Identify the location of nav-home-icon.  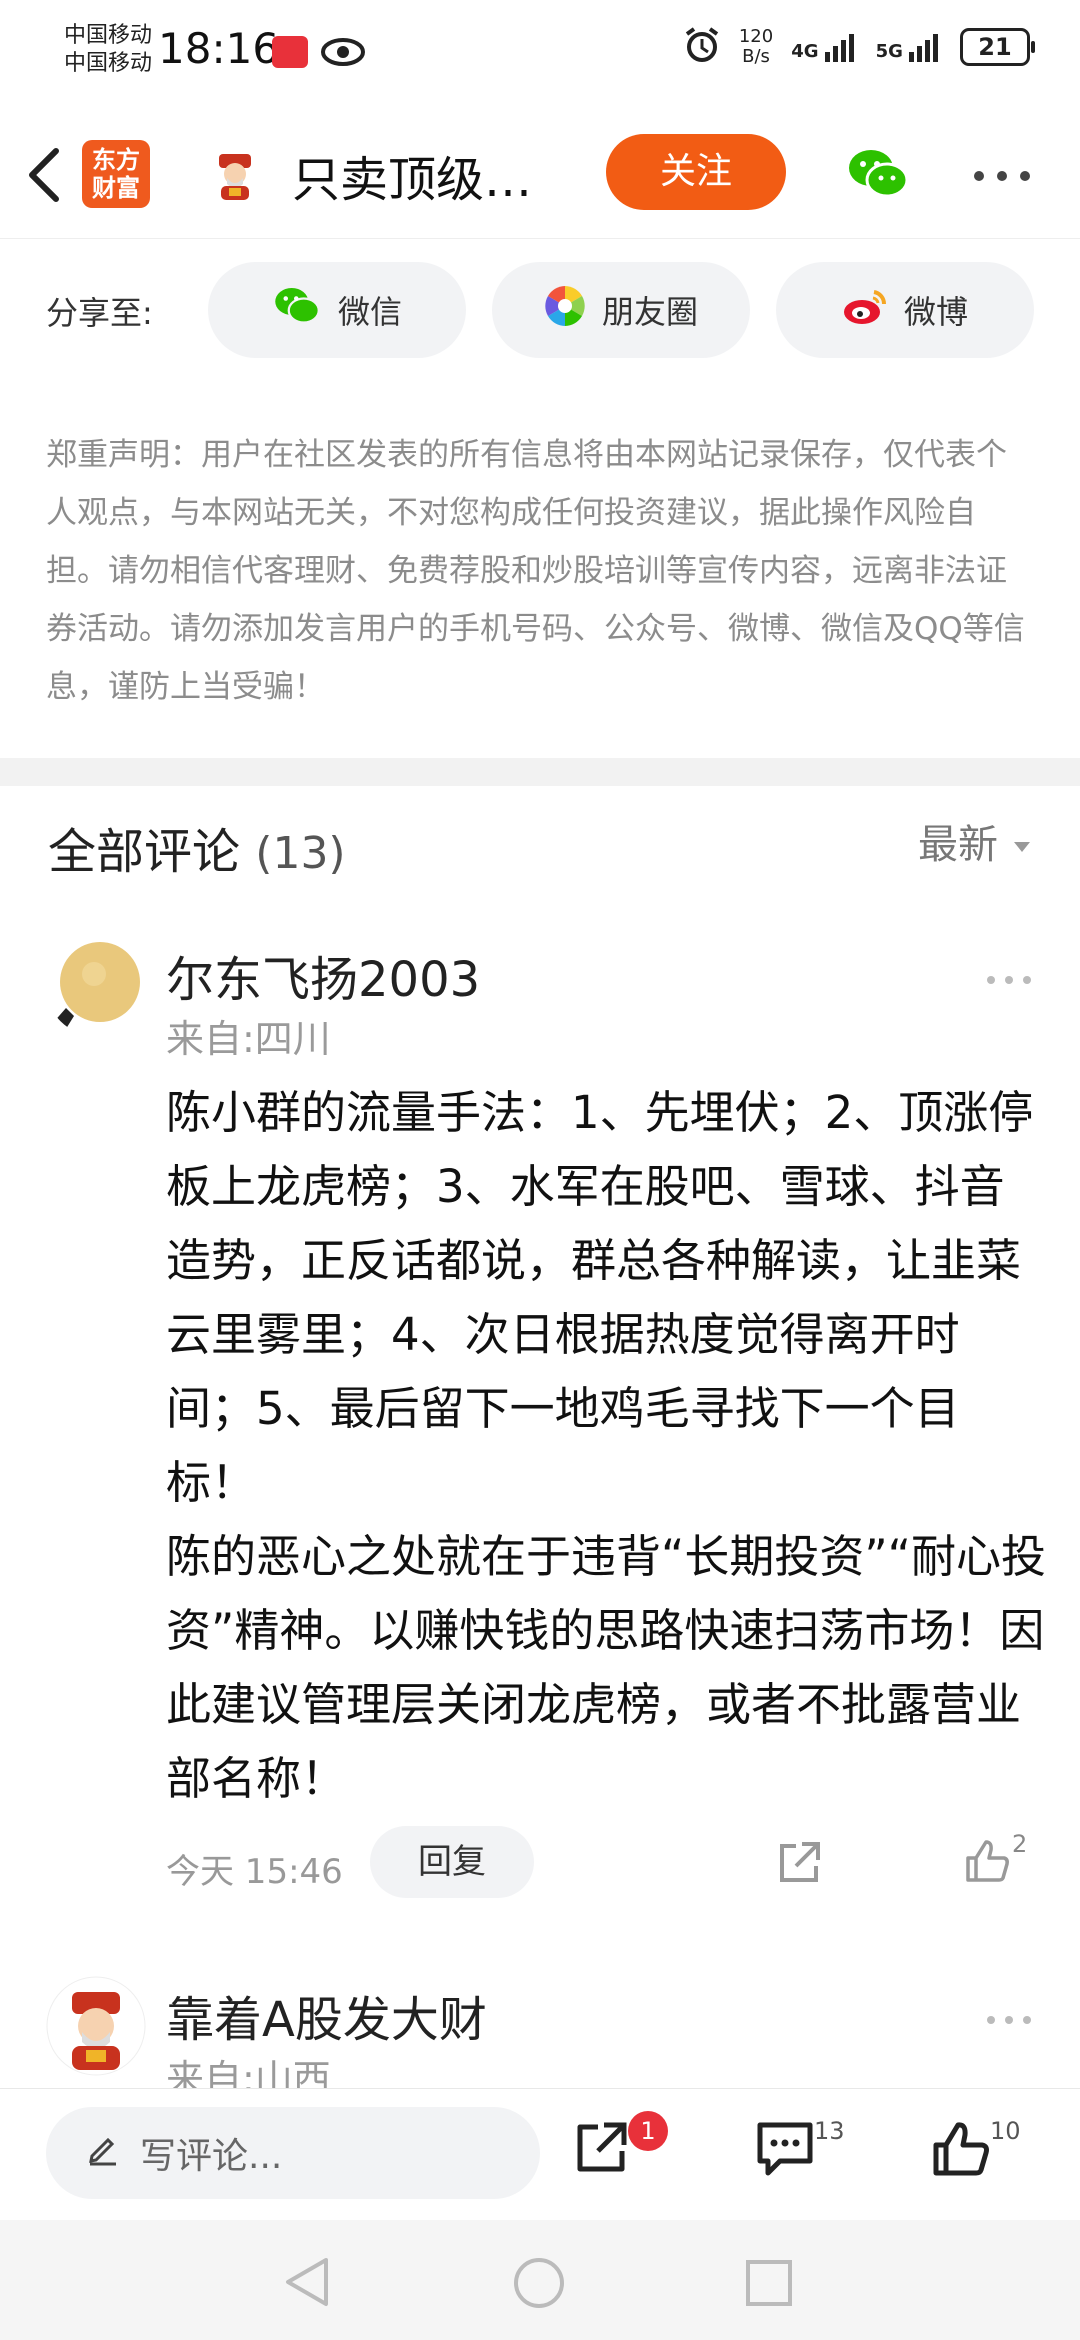
(539, 2285).